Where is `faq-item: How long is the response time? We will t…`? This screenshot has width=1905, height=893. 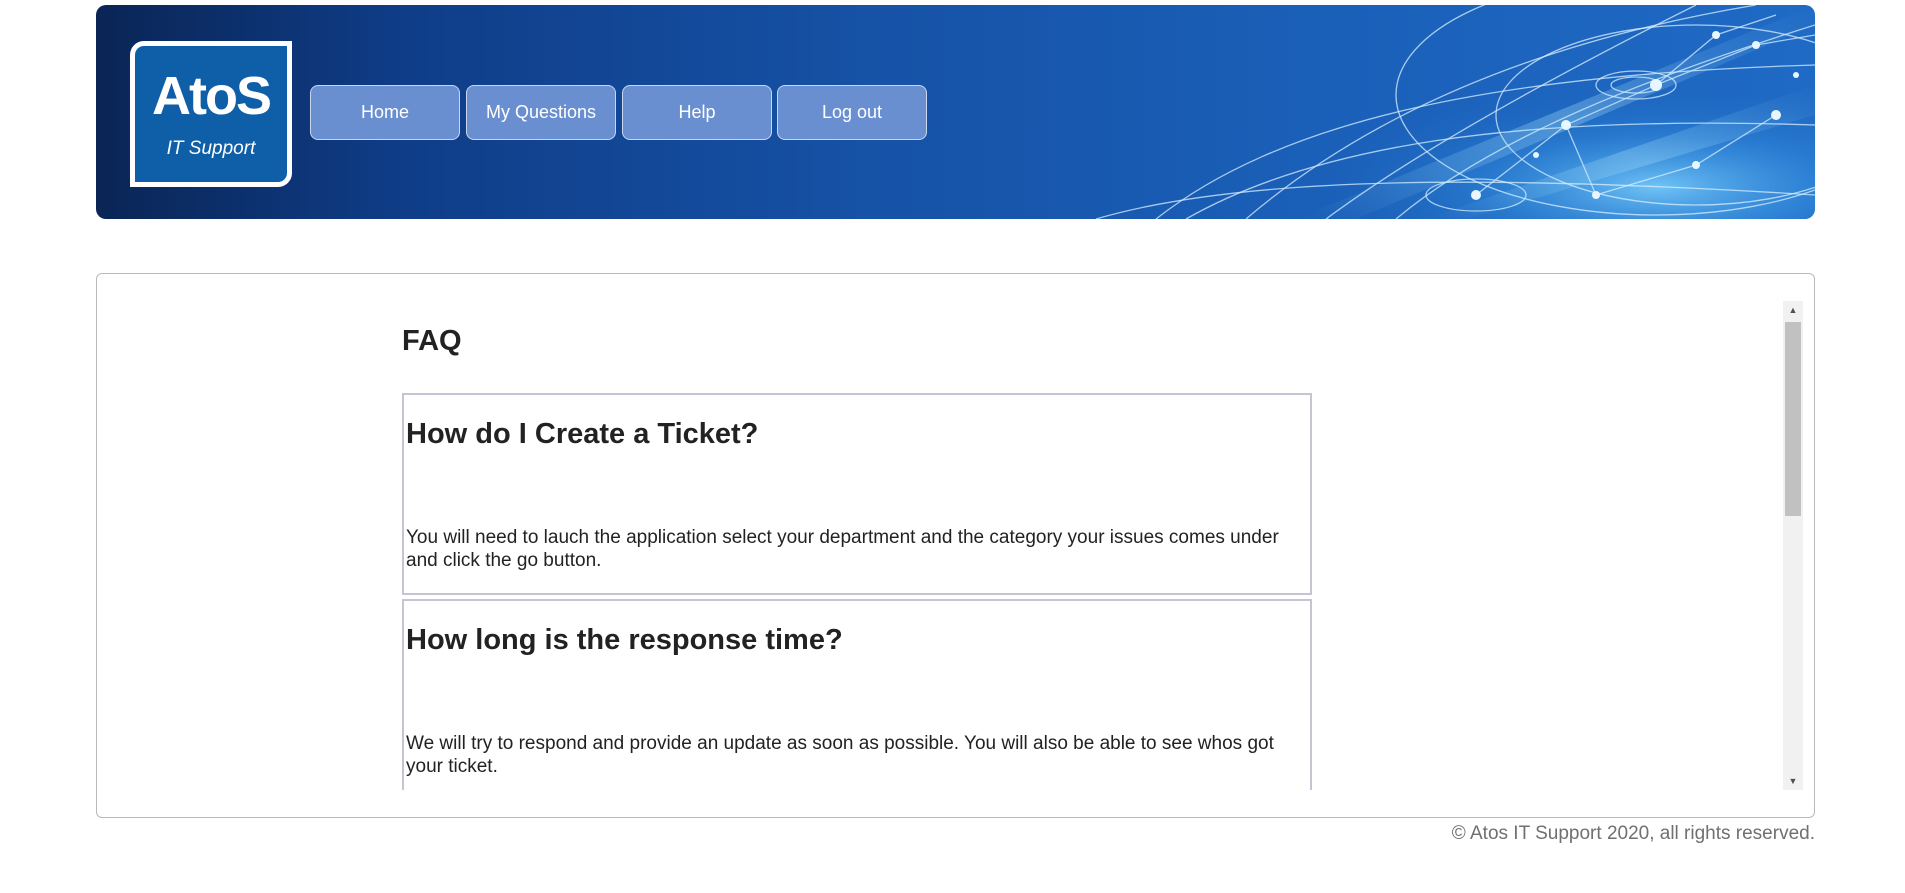
faq-item: How long is the response time? We will t… is located at coordinates (857, 694).